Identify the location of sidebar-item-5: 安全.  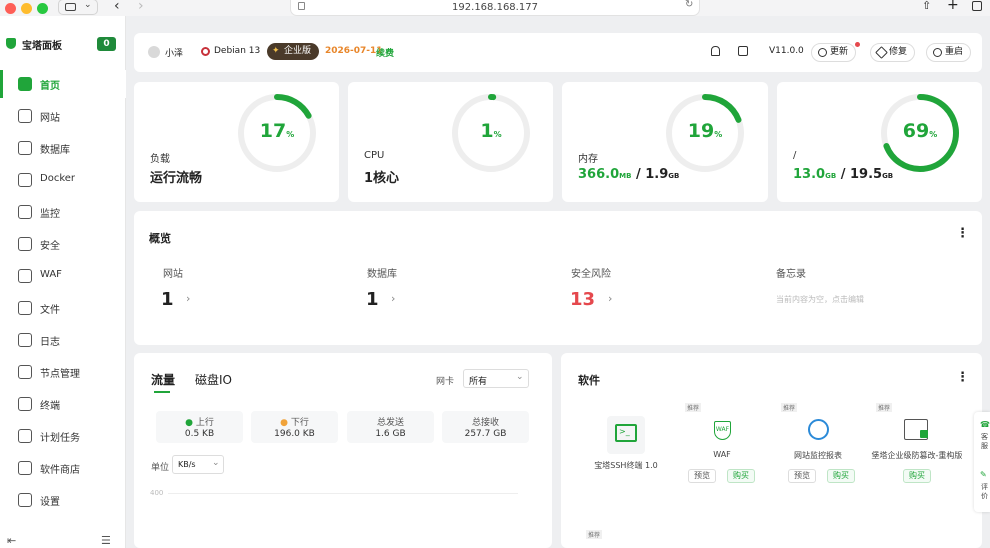
(63, 244).